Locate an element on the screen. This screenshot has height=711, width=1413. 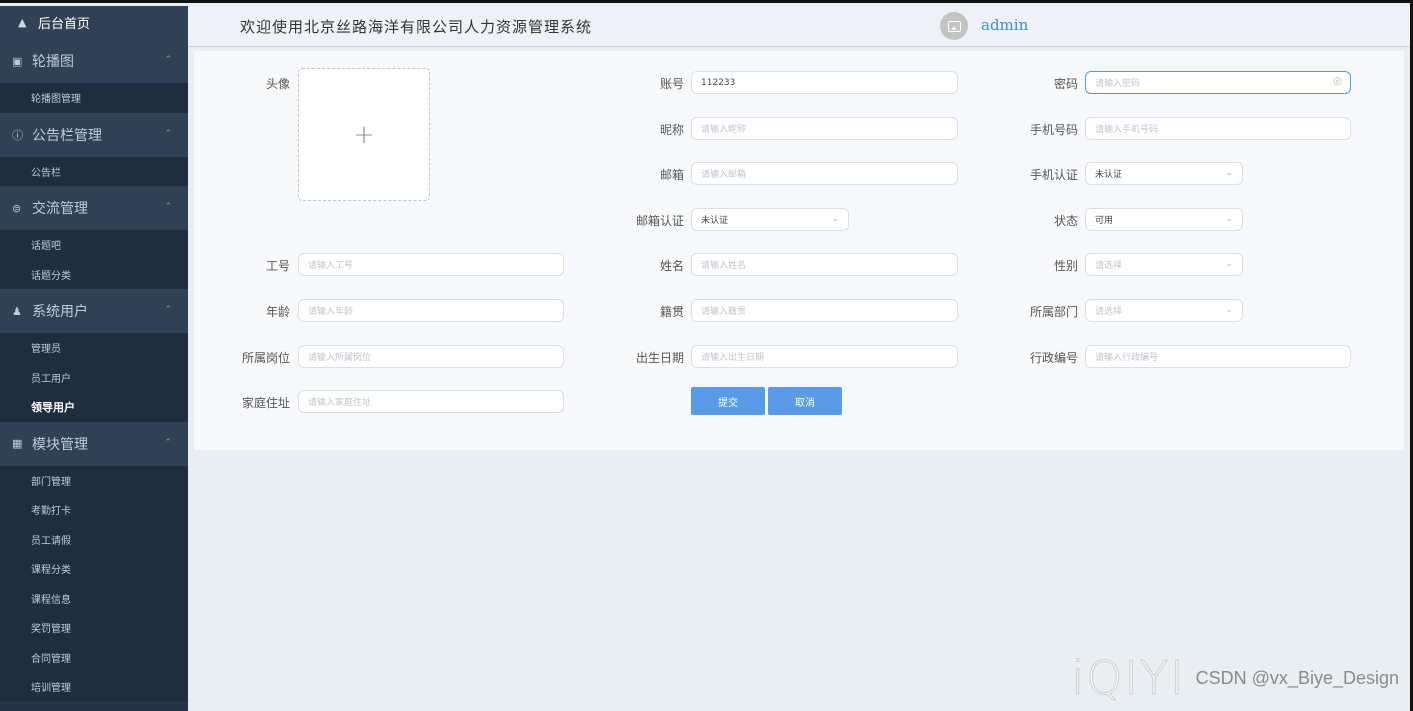
sidebar-group-notice: ⓘ 公告栏管理 ⌃ is located at coordinates (94, 134).